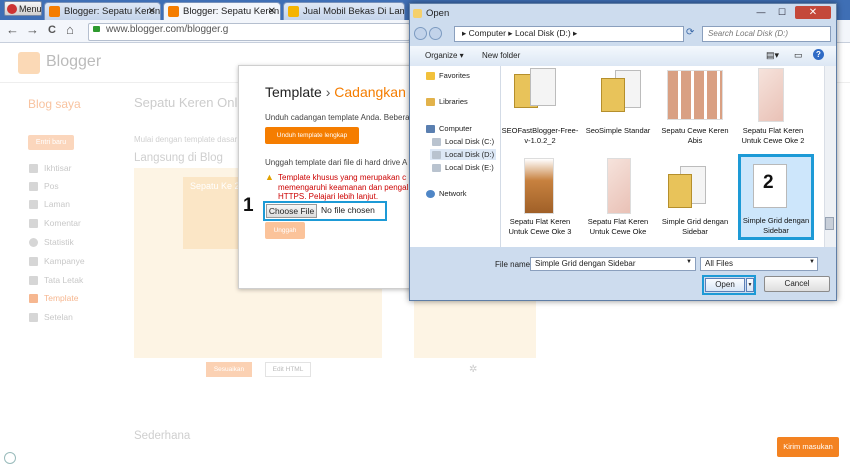  Describe the element at coordinates (58, 317) in the screenshot. I see `sidebar-item-setelan: Setelan` at that location.